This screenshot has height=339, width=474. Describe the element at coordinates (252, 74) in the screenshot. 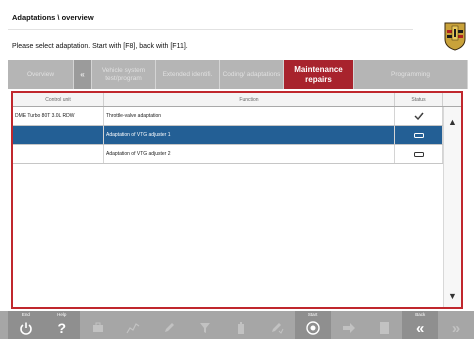

I see `tab-coding-adaptations: Coding/ adaptations` at that location.